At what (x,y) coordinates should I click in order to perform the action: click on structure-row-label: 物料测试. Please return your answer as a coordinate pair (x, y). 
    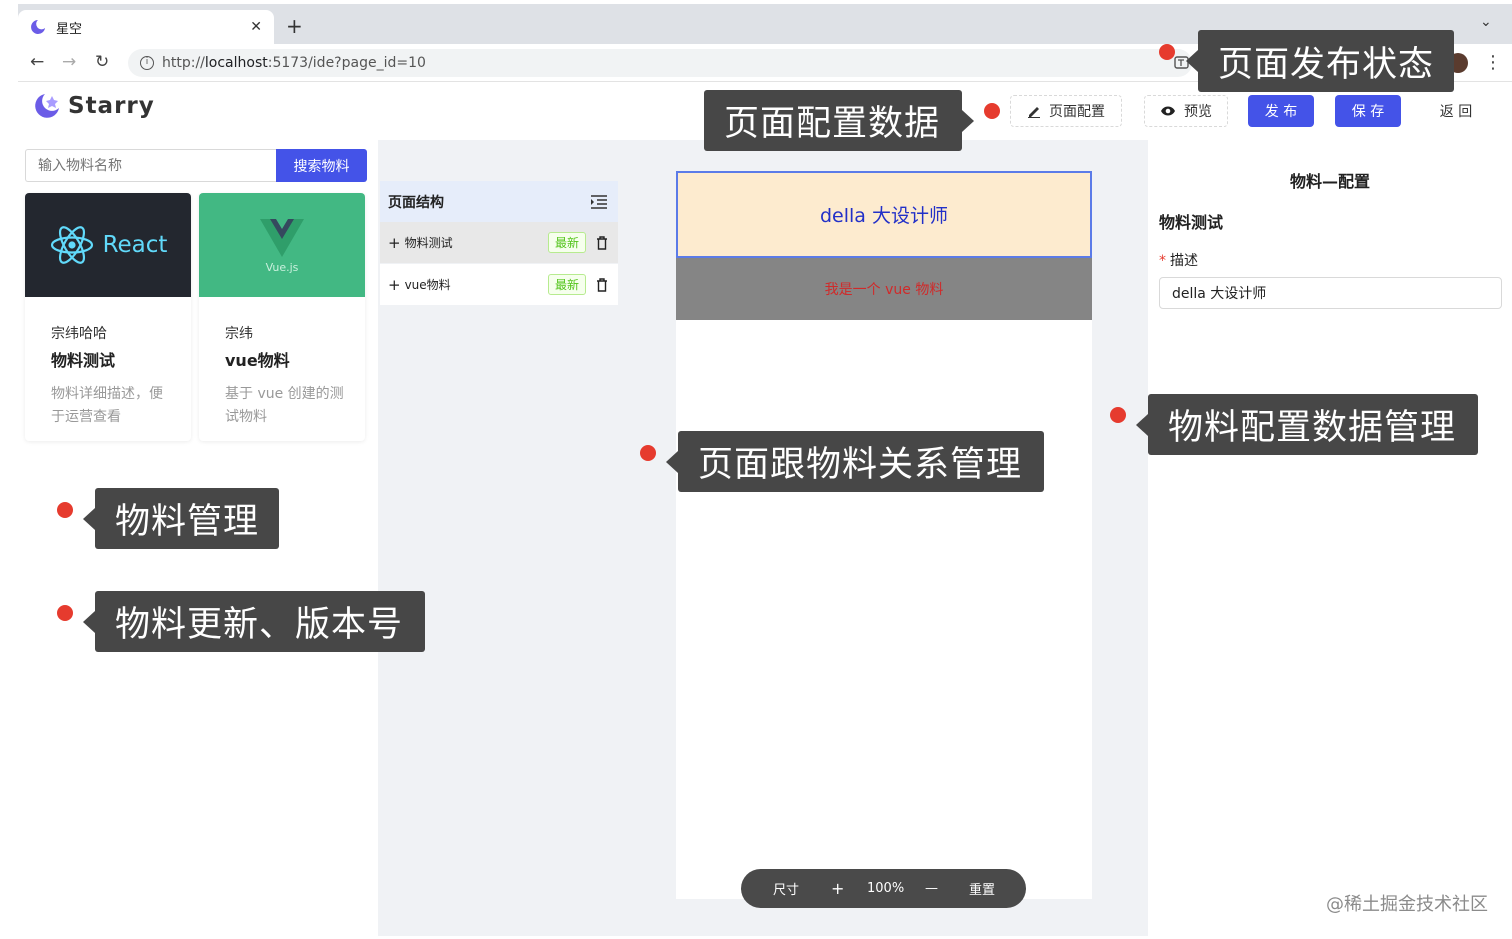
    Looking at the image, I should click on (428, 243).